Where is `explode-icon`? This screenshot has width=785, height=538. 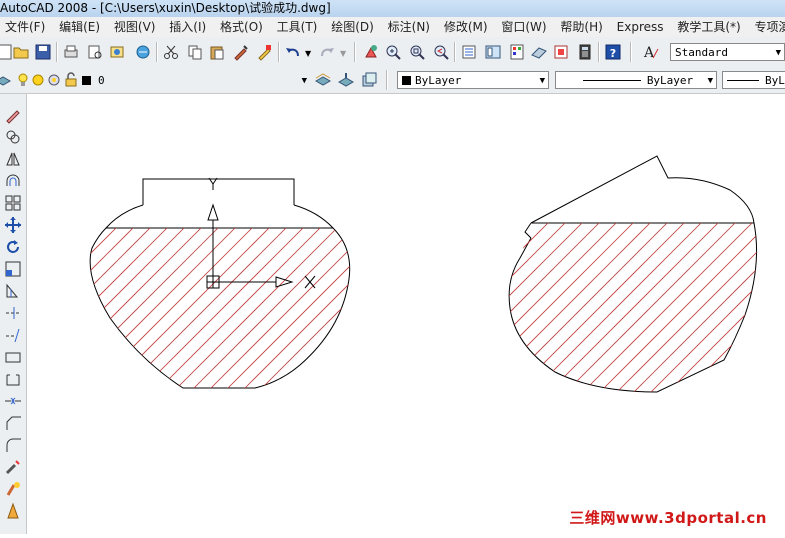 explode-icon is located at coordinates (13, 467).